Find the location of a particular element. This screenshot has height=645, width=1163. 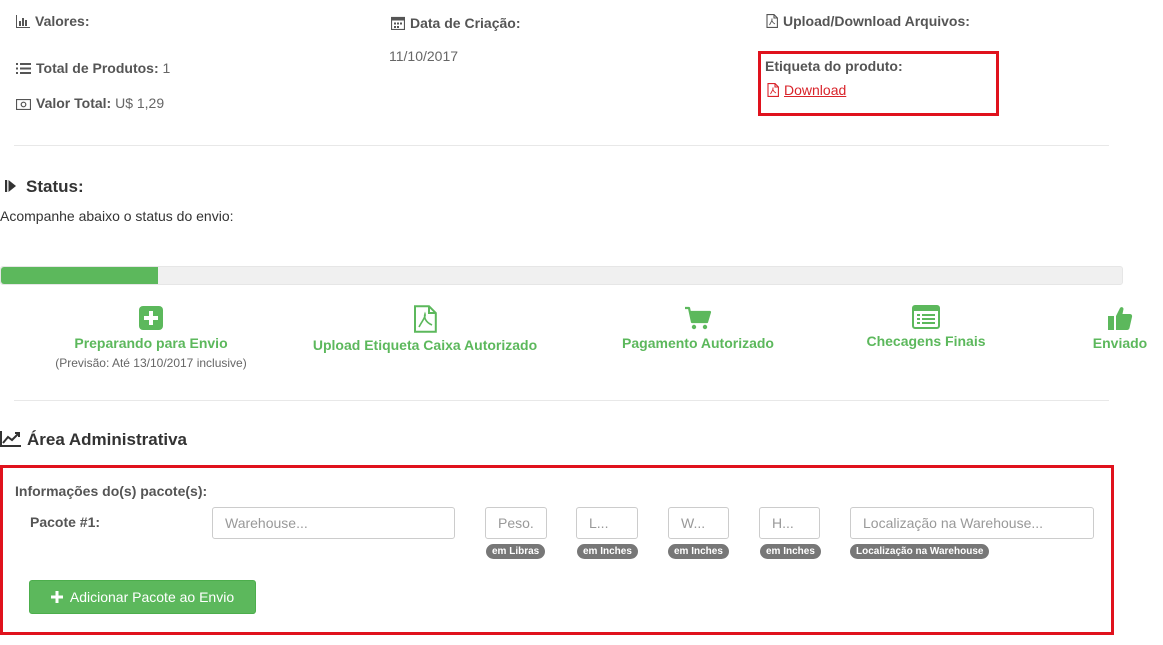

status-step-upload: Upload Etiqueta Caixa Autorizado is located at coordinates (425, 329).